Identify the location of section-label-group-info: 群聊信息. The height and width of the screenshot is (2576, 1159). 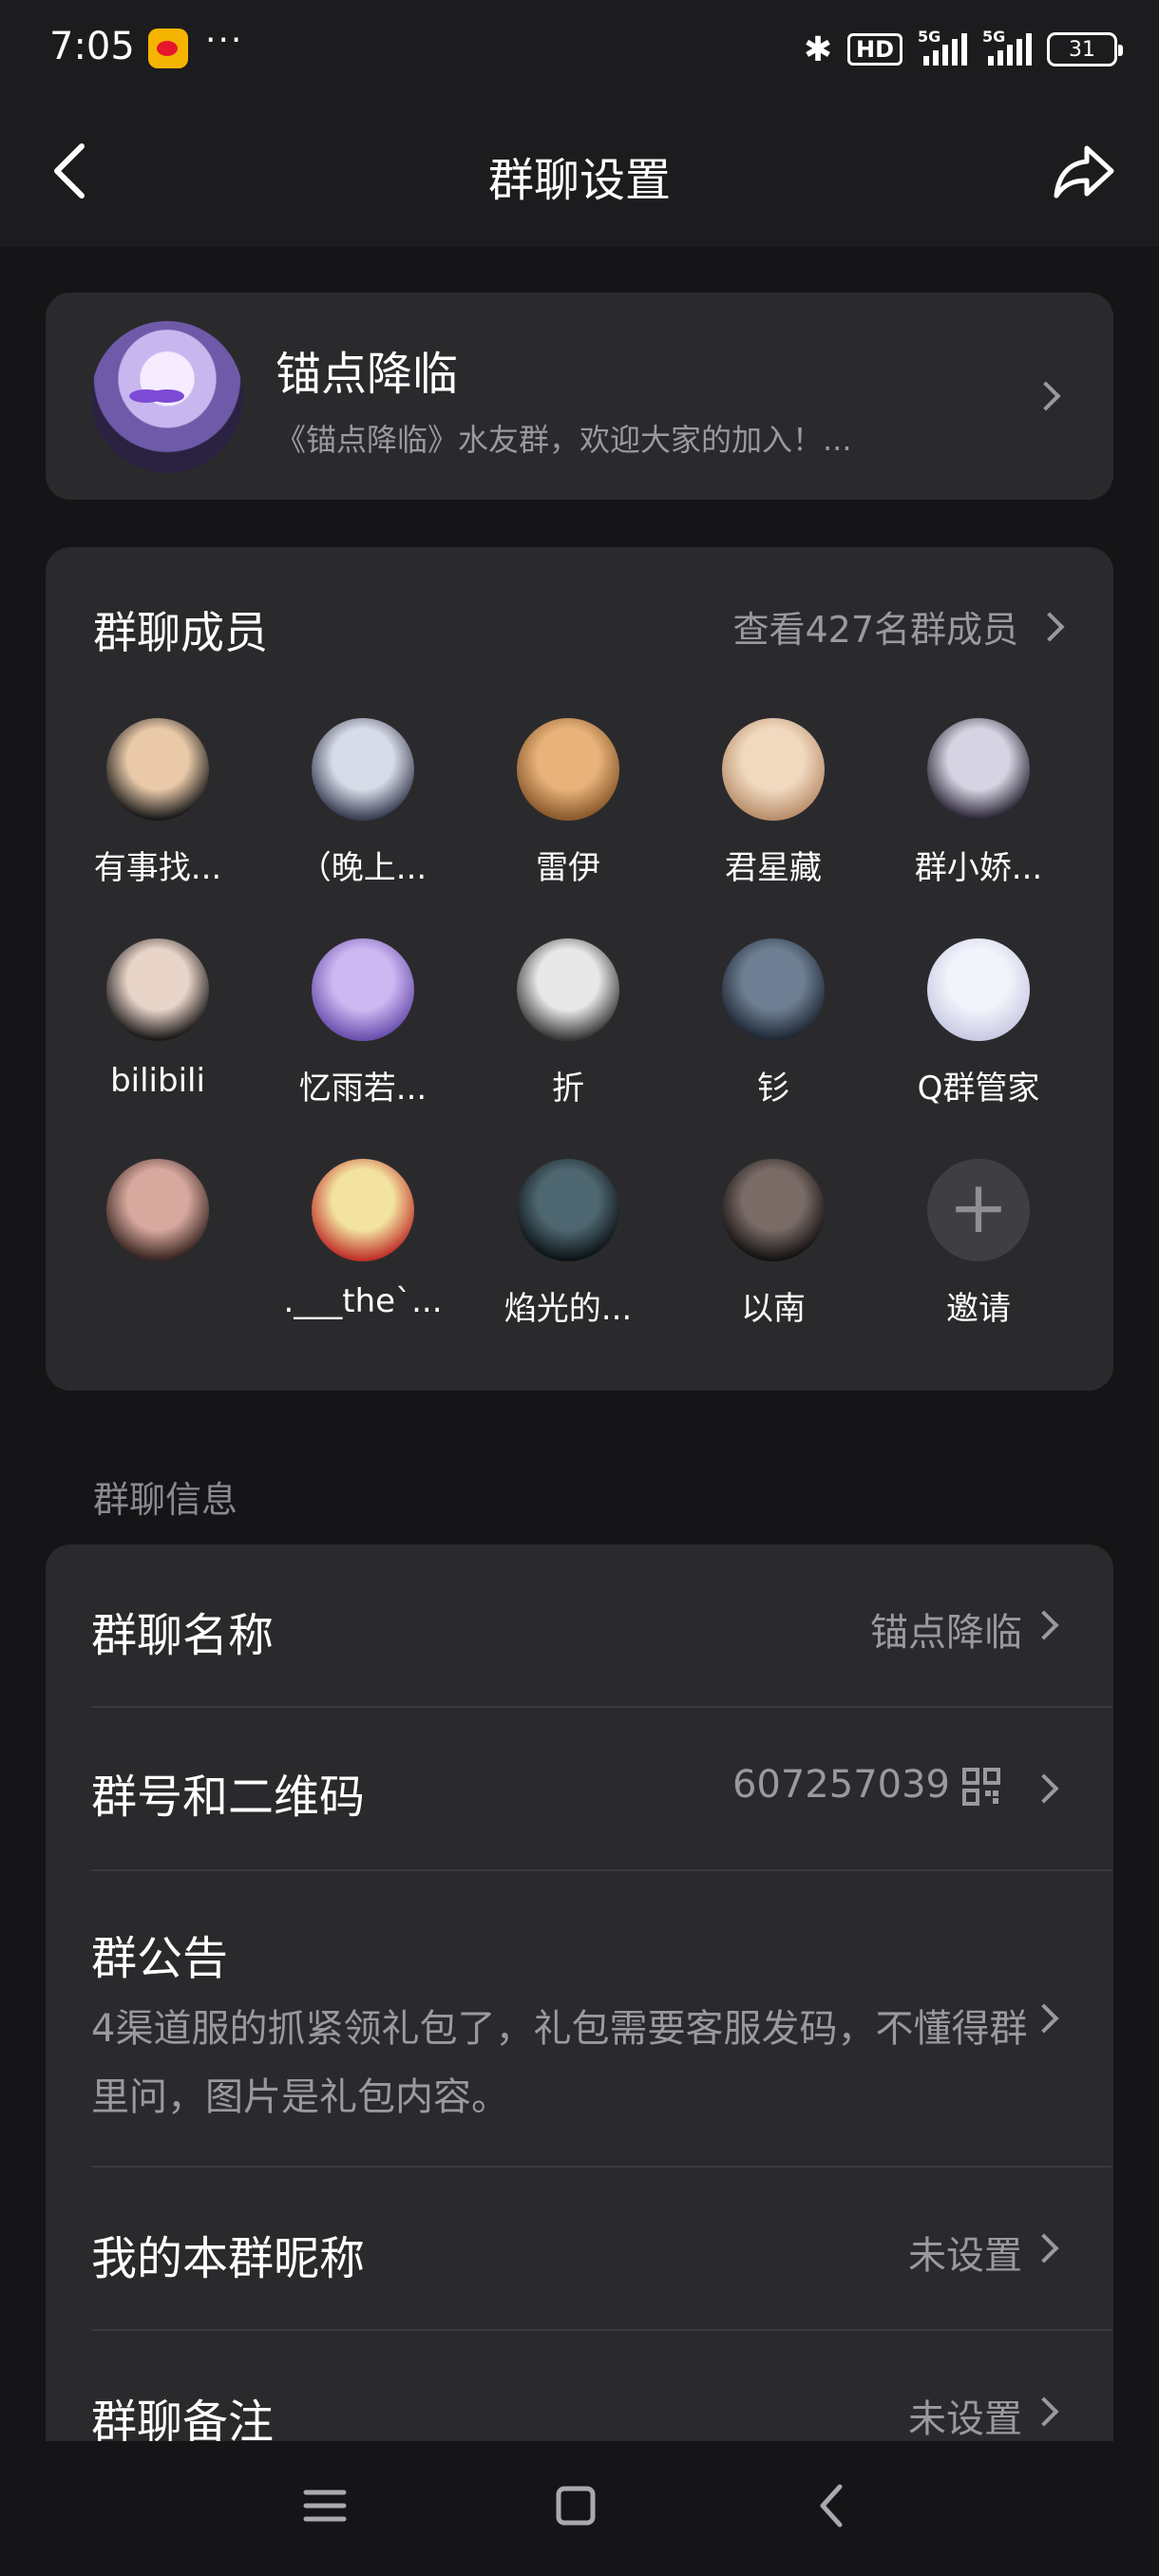
(165, 1500).